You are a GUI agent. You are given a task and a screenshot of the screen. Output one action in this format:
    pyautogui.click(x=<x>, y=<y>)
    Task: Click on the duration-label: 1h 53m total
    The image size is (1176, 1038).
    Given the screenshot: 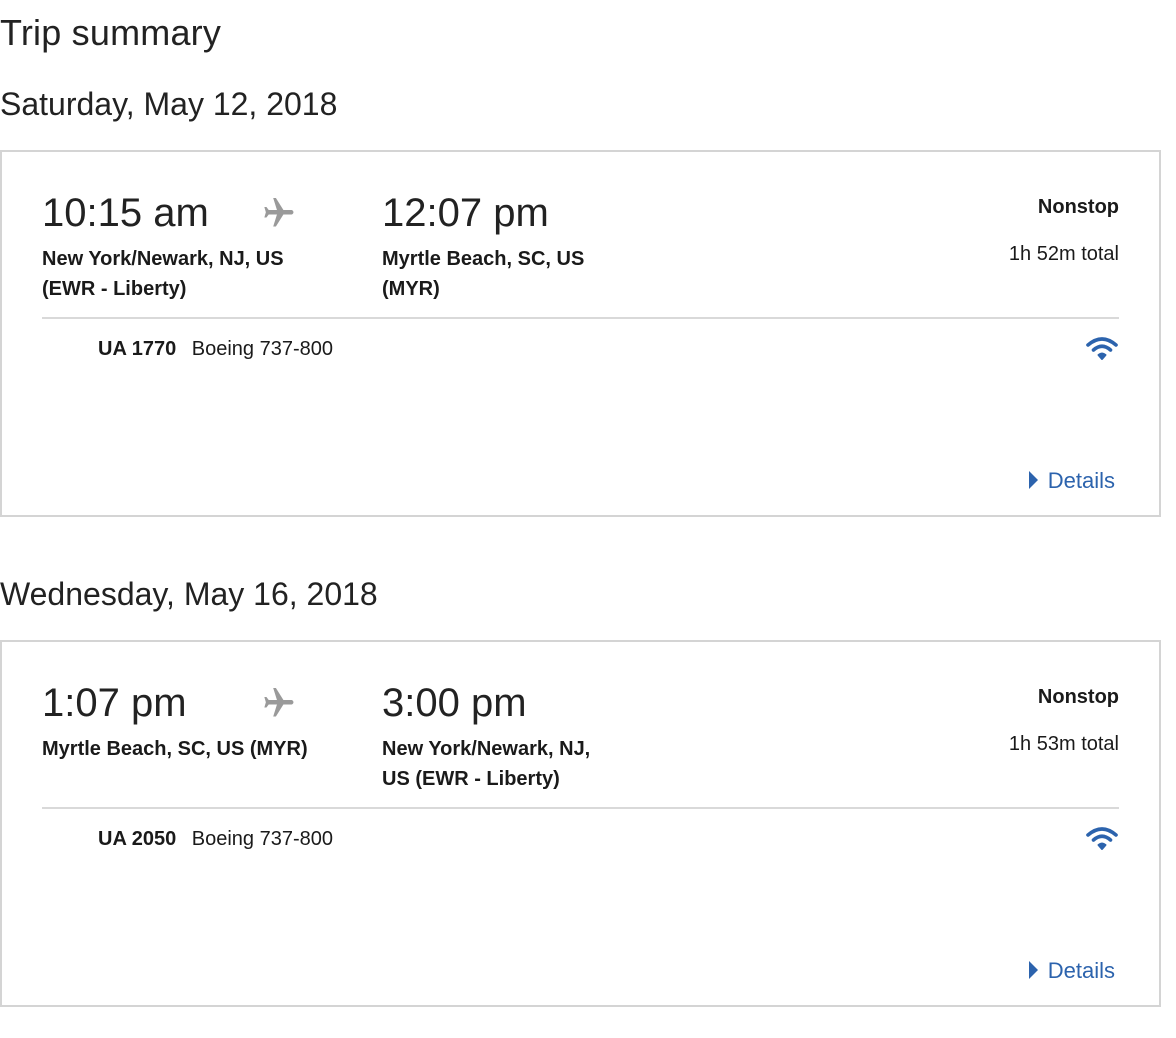 What is the action you would take?
    pyautogui.click(x=1063, y=744)
    